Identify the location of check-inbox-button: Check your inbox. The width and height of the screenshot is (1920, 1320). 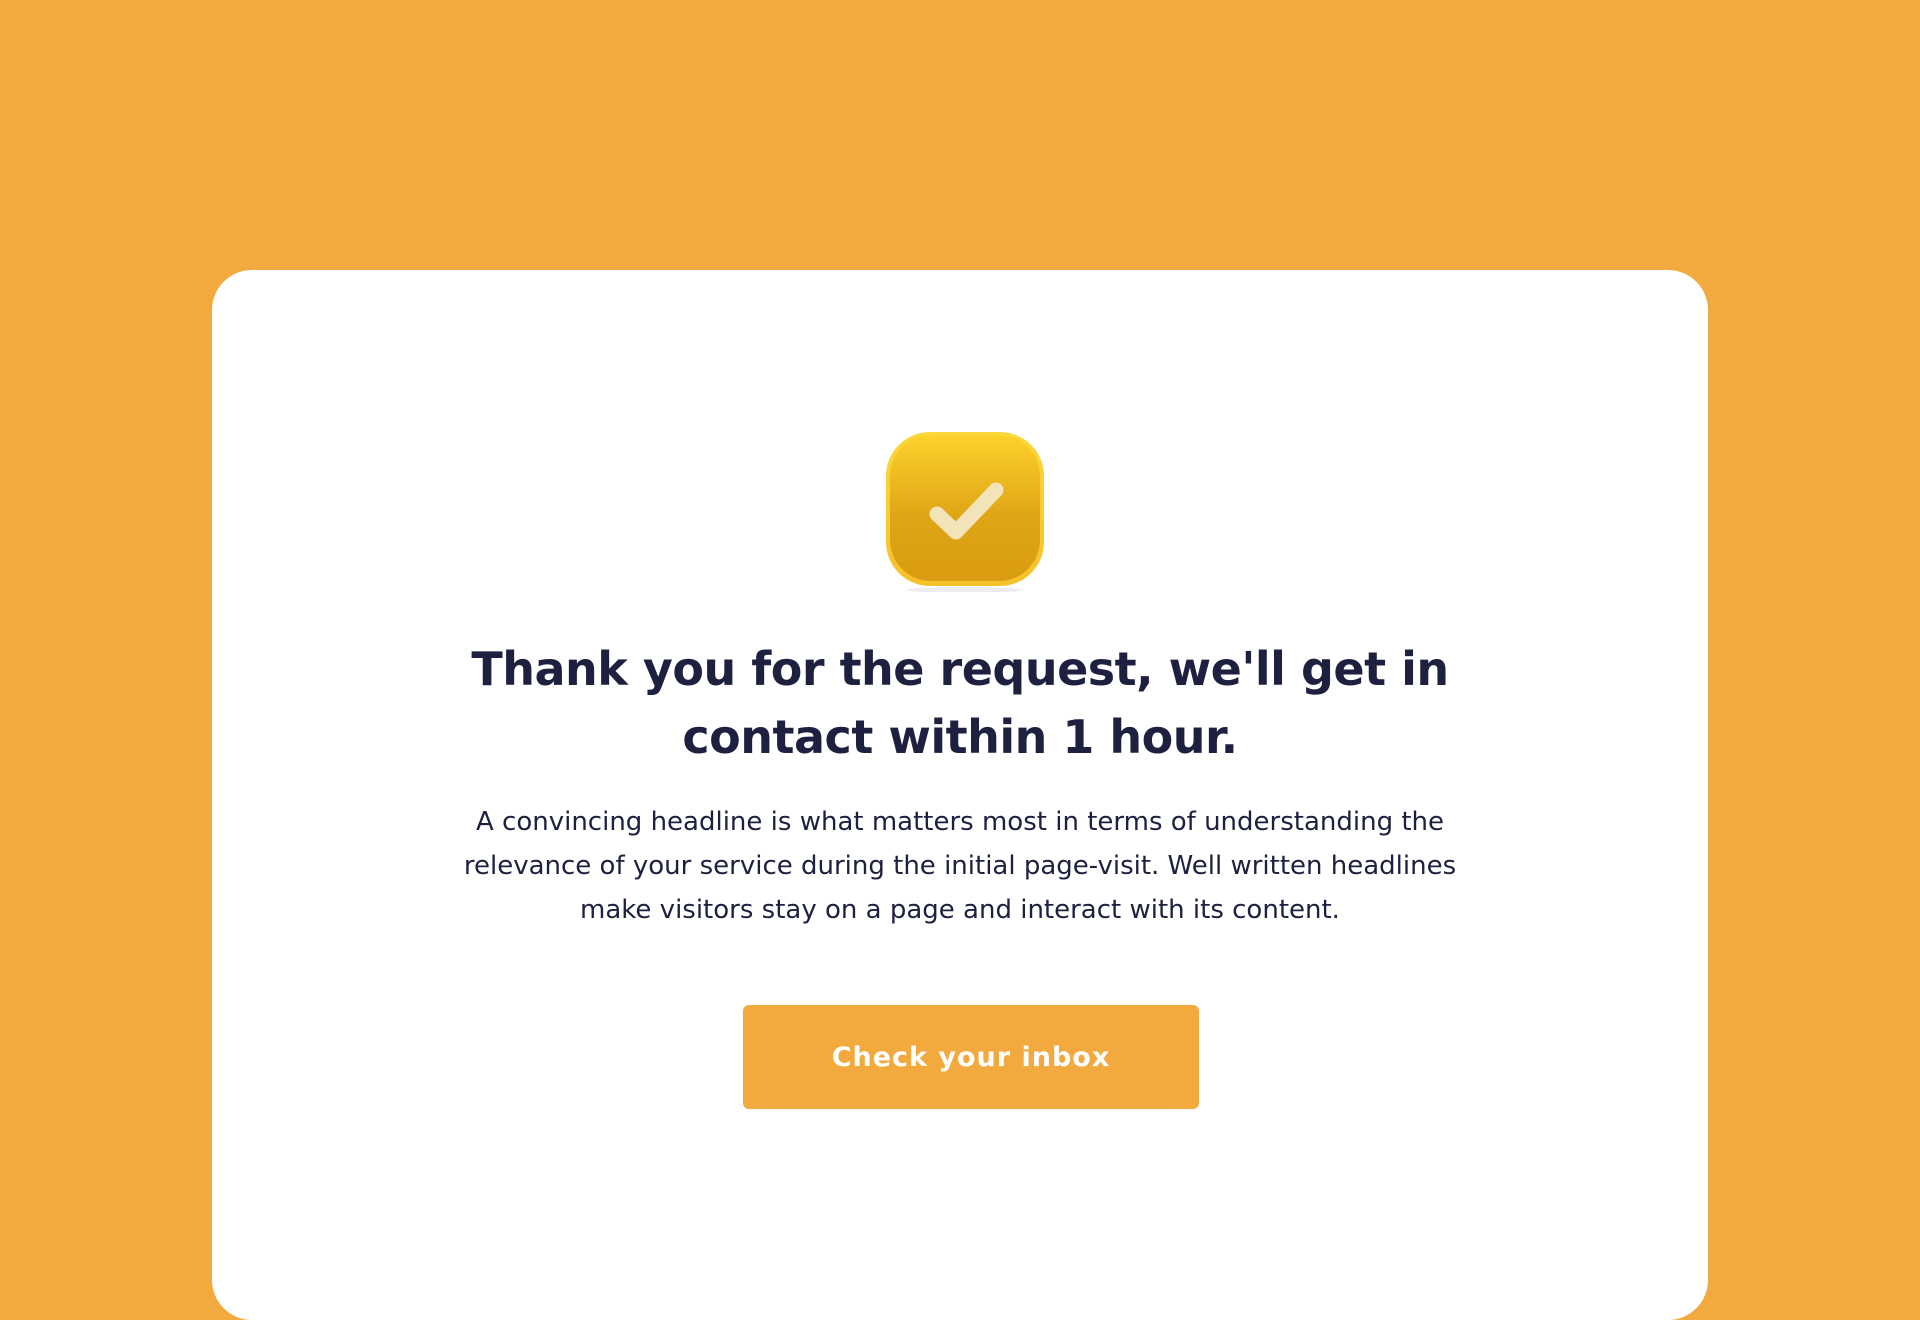
(971, 1057).